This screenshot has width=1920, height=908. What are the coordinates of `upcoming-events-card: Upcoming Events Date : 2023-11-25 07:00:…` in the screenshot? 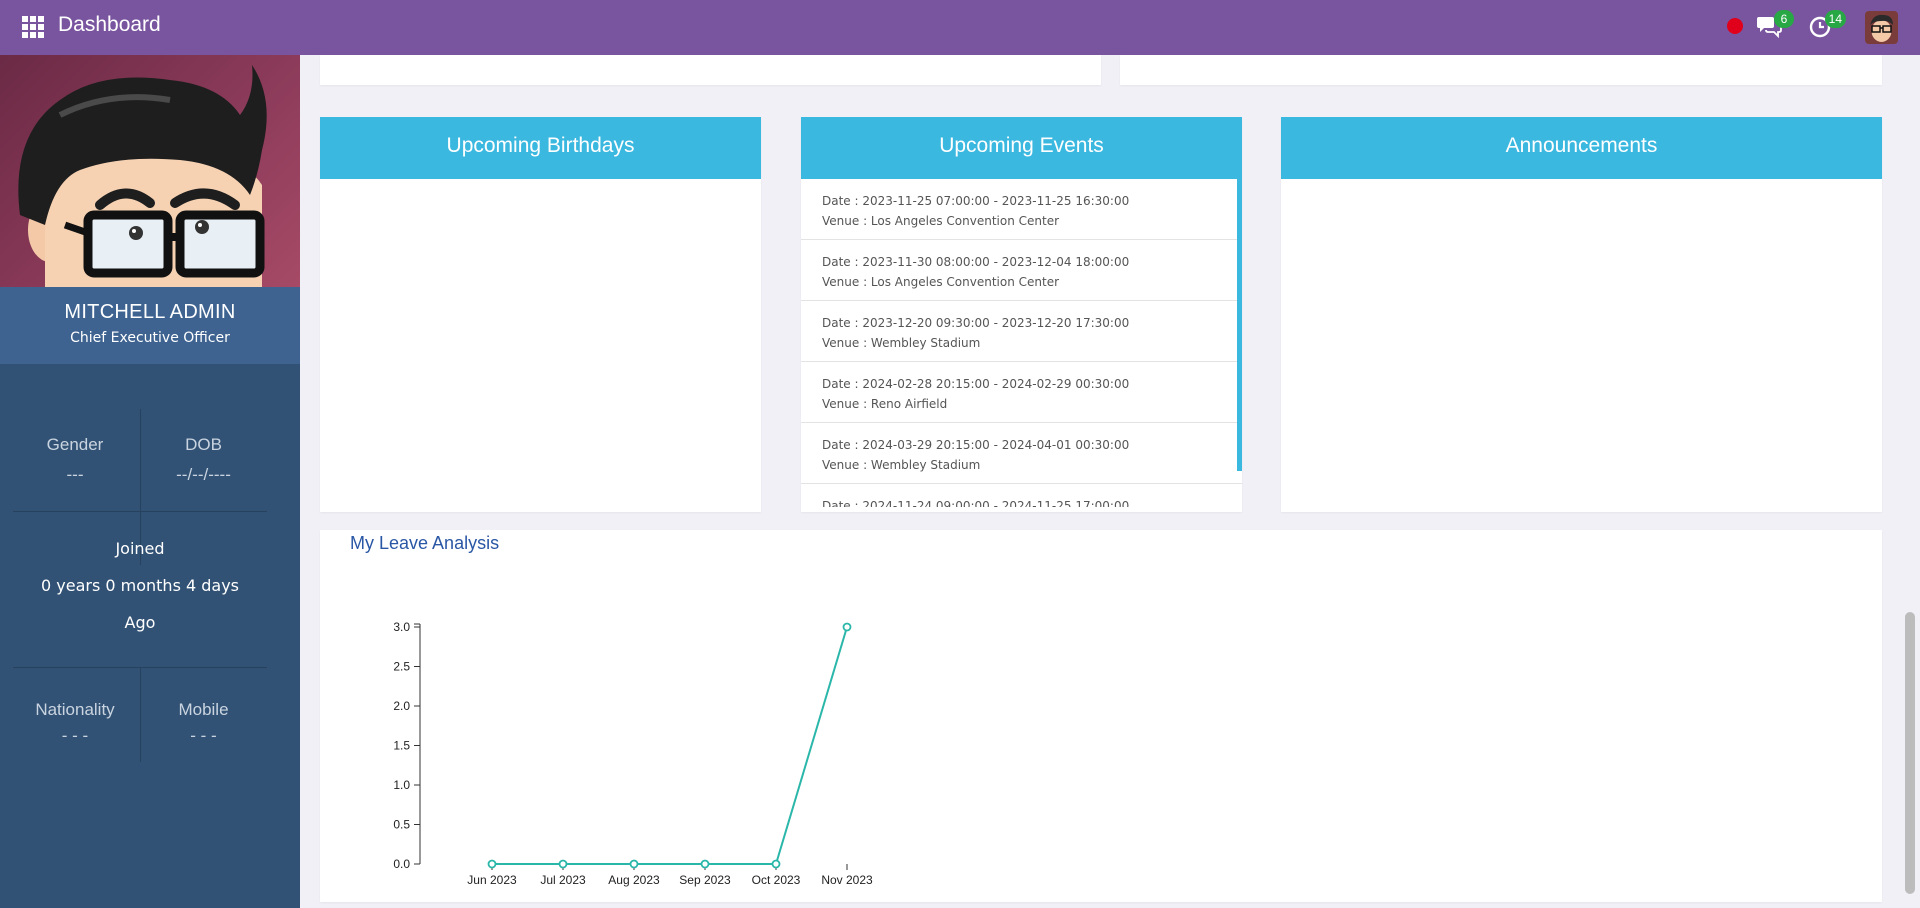 It's located at (1021, 314).